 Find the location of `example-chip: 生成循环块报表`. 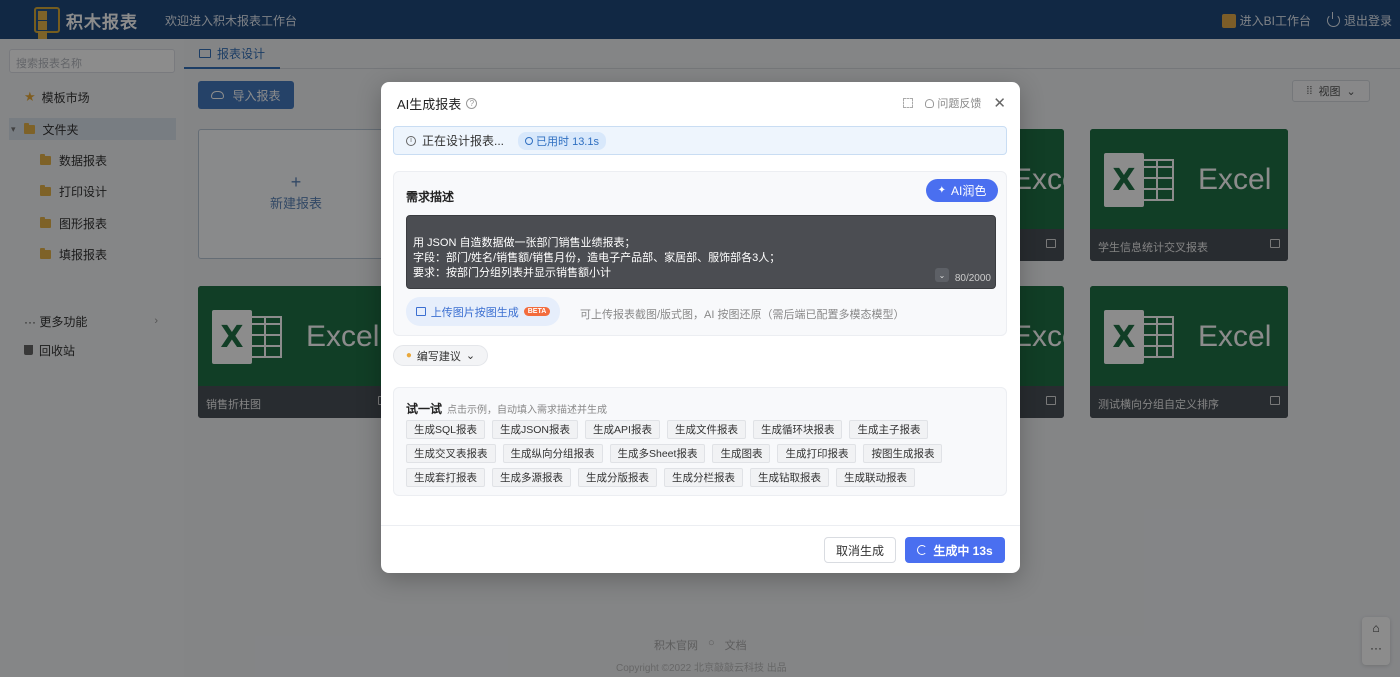

example-chip: 生成循环块报表 is located at coordinates (797, 429).